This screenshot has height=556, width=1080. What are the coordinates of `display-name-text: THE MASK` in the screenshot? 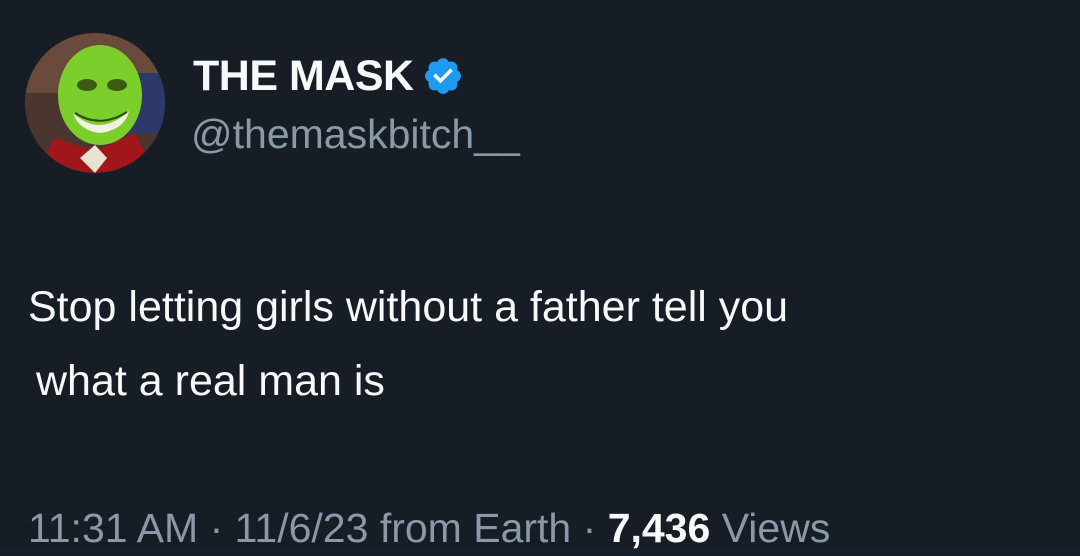 It's located at (303, 76).